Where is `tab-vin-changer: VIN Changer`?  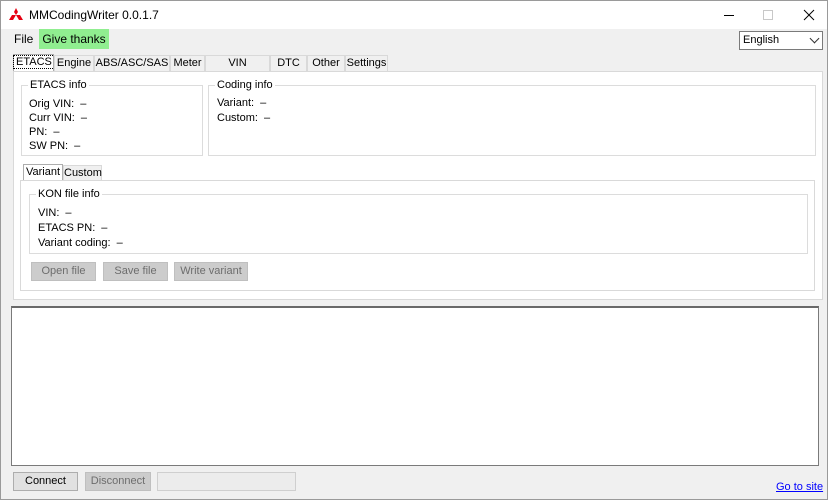
tab-vin-changer: VIN Changer is located at coordinates (237, 69).